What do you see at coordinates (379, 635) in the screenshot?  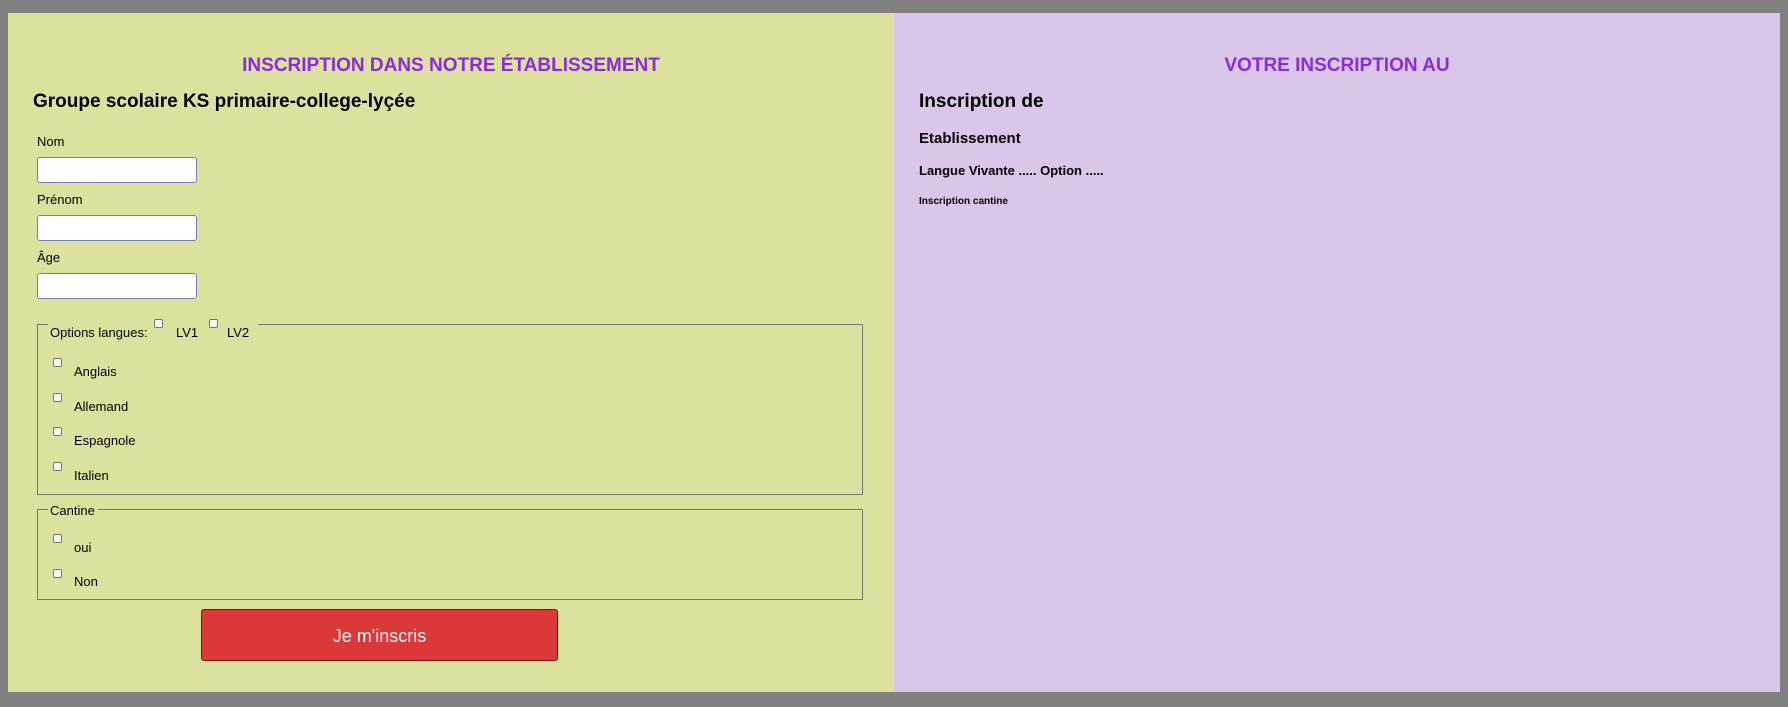 I see `submit-button: Je m'inscris` at bounding box center [379, 635].